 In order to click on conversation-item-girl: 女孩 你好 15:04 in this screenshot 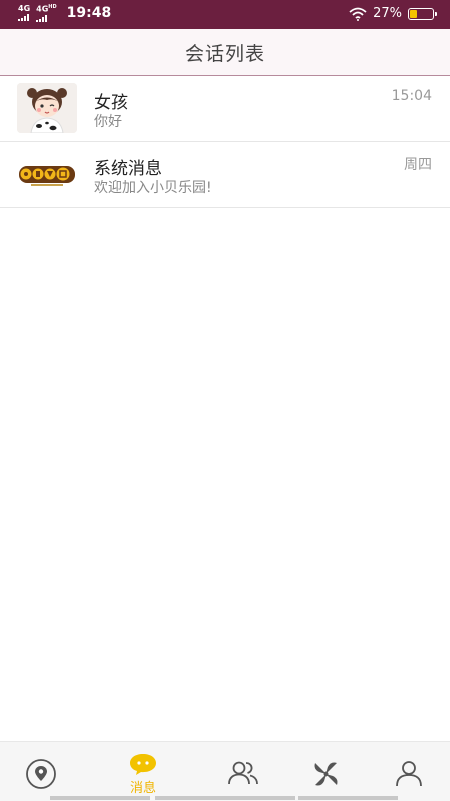, I will do `click(225, 109)`.